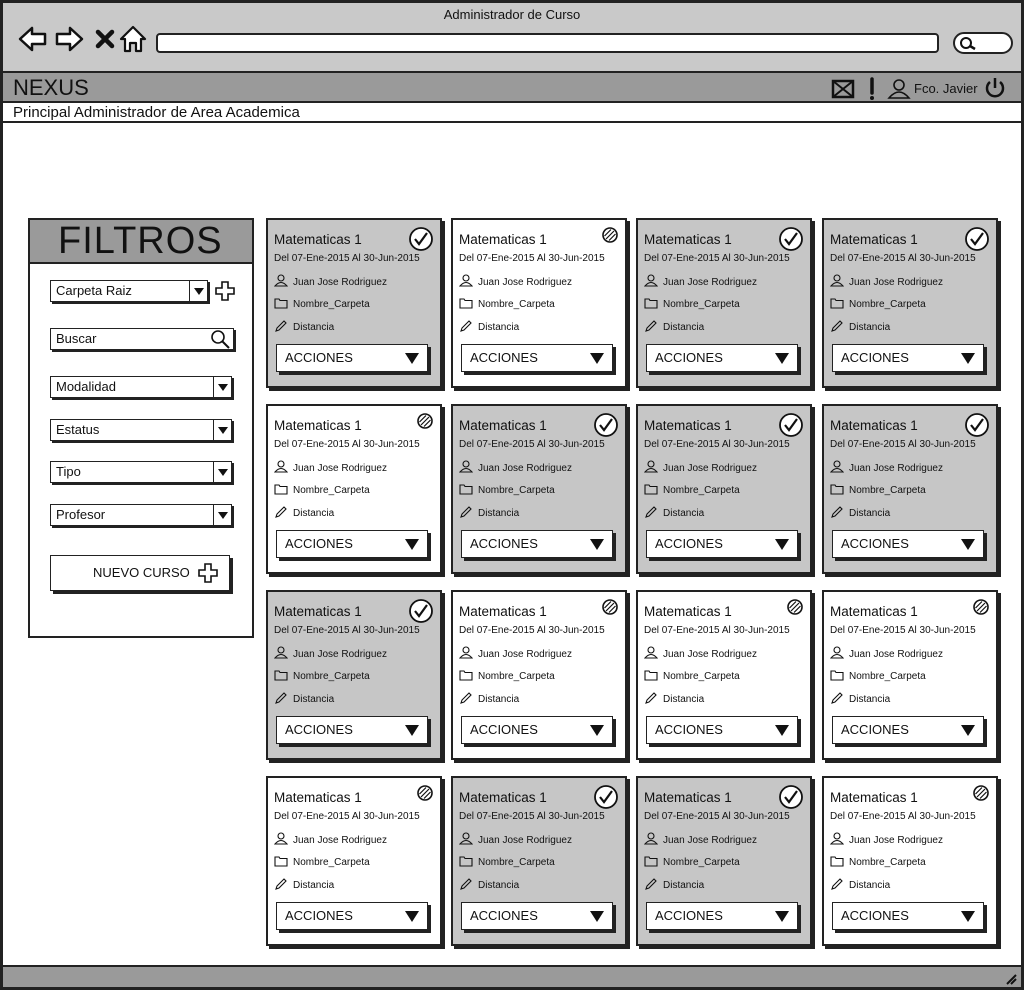 The height and width of the screenshot is (990, 1024). Describe the element at coordinates (142, 339) in the screenshot. I see `search-input: Buscar` at that location.